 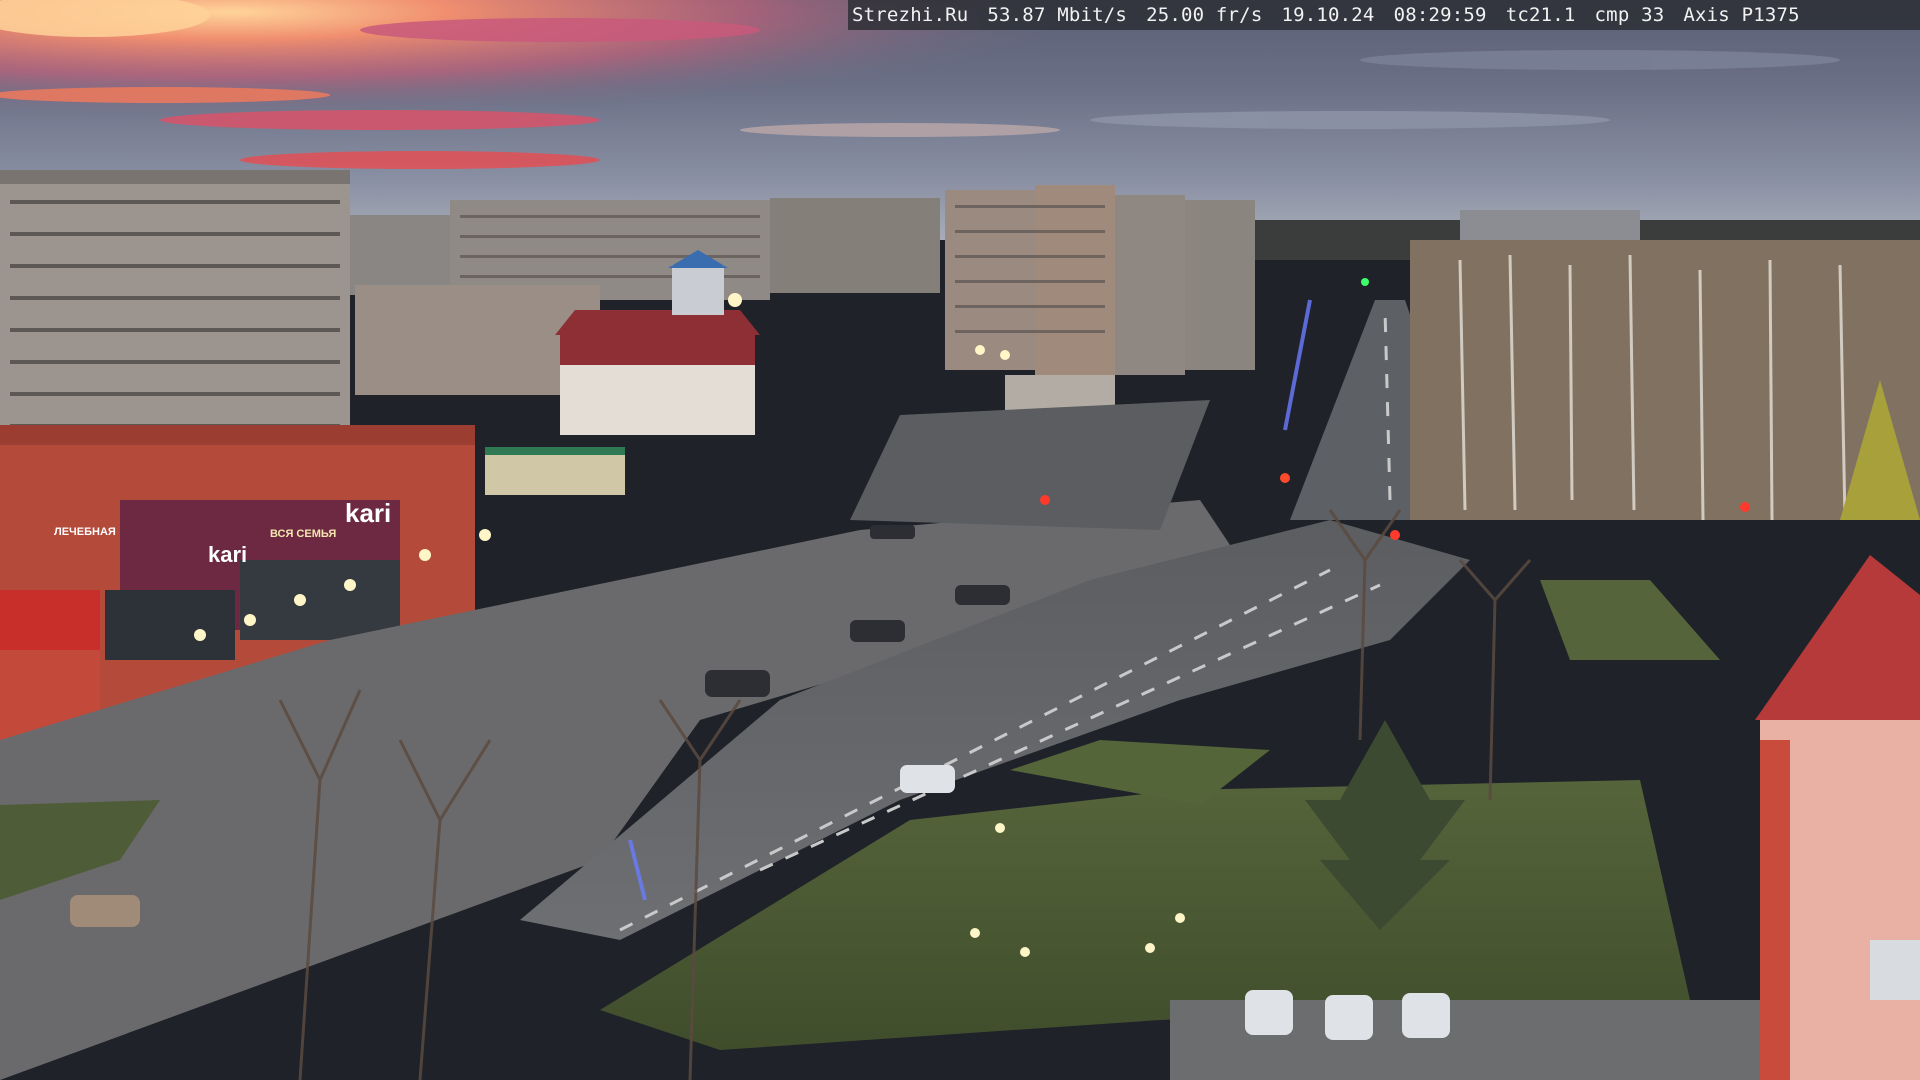 I want to click on store-logo-sign: kari, so click(x=368, y=513).